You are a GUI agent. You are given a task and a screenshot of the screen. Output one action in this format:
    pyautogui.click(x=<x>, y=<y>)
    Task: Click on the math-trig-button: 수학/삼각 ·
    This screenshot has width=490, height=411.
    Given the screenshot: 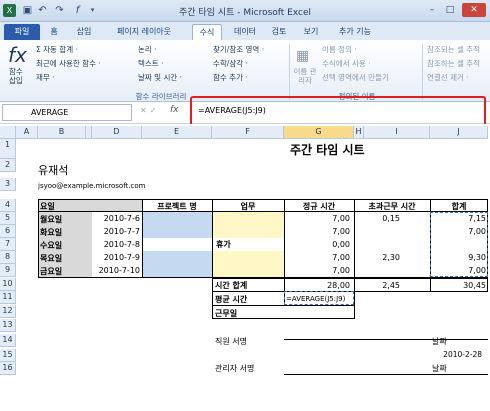 What is the action you would take?
    pyautogui.click(x=230, y=63)
    